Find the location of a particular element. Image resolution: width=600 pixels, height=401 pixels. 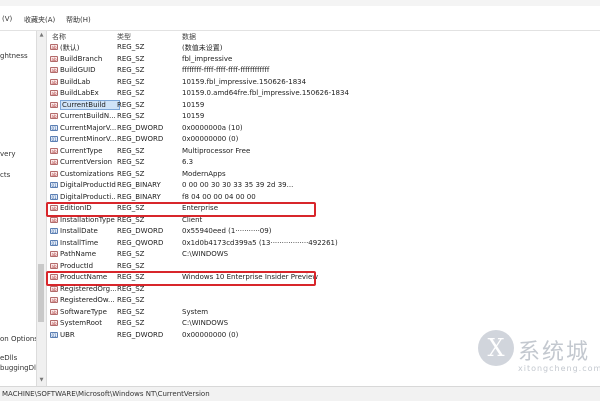

window-top-edge is located at coordinates (300, 3).